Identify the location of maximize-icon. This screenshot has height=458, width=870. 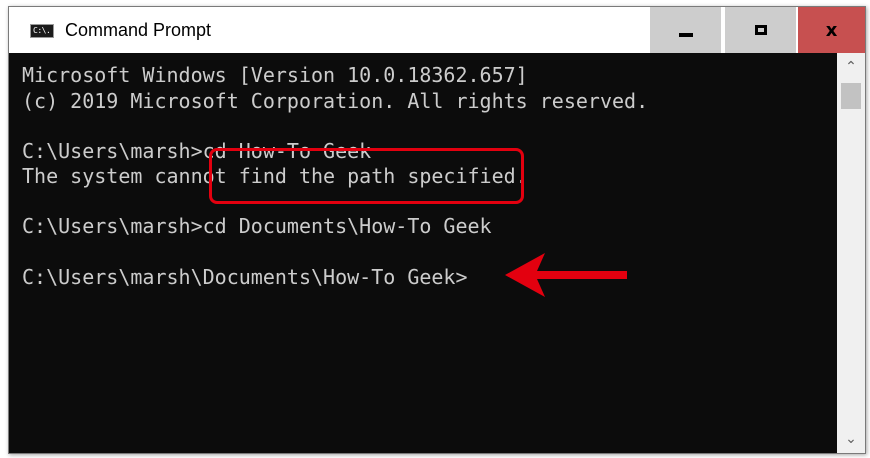
(760, 30).